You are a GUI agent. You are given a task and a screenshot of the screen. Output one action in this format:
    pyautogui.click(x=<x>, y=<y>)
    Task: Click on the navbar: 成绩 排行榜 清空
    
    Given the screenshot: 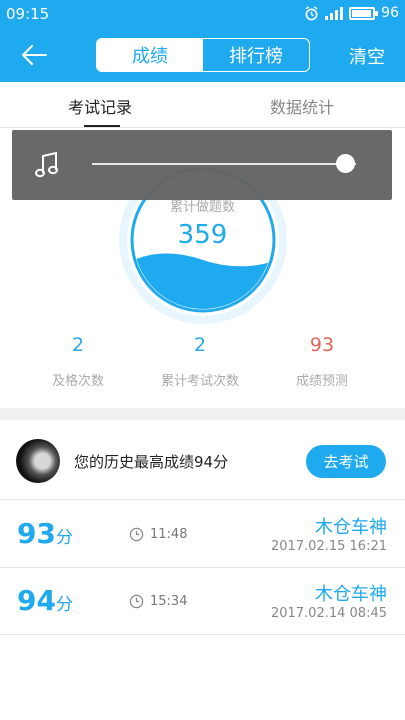 What is the action you would take?
    pyautogui.click(x=202, y=55)
    